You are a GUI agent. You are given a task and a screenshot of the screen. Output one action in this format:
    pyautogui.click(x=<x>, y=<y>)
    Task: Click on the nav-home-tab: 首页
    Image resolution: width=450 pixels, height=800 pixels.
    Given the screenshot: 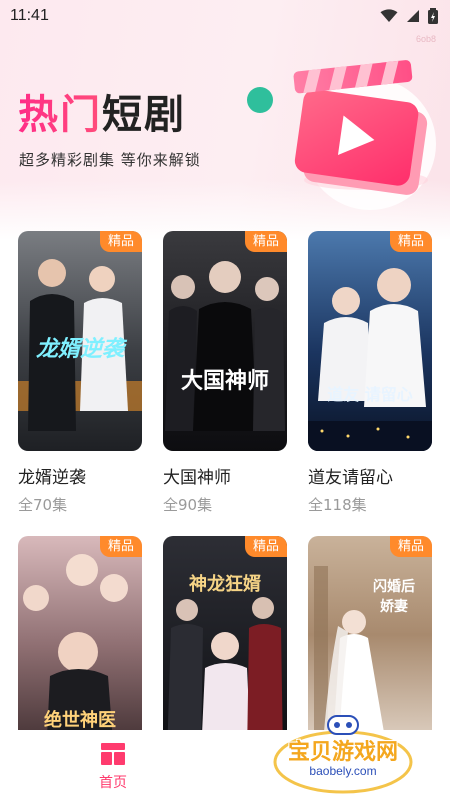 What is the action you would take?
    pyautogui.click(x=113, y=767)
    